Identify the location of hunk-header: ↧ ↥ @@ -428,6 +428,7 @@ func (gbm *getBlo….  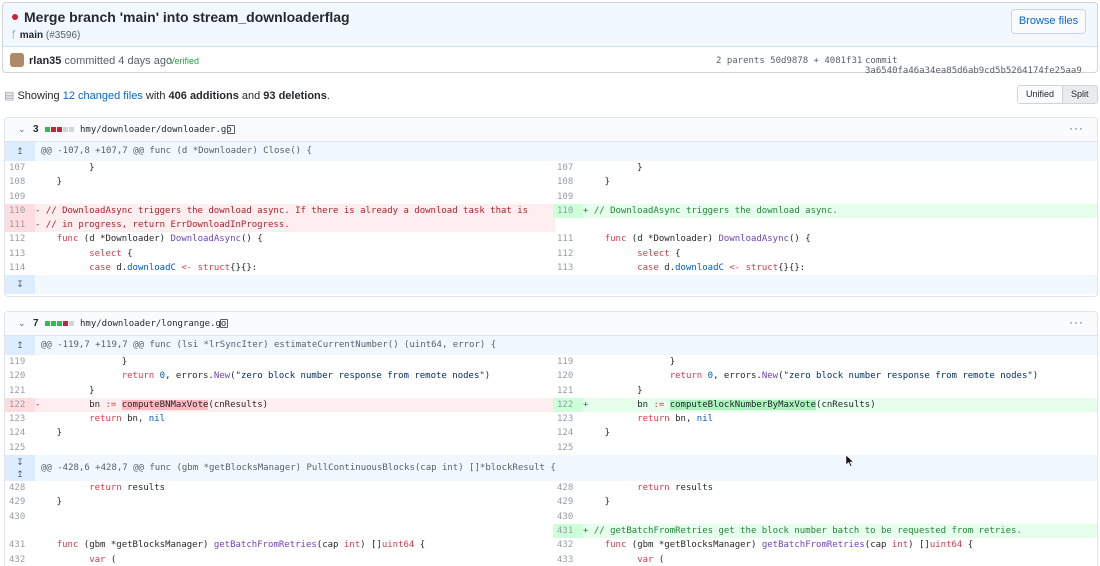
(551, 468).